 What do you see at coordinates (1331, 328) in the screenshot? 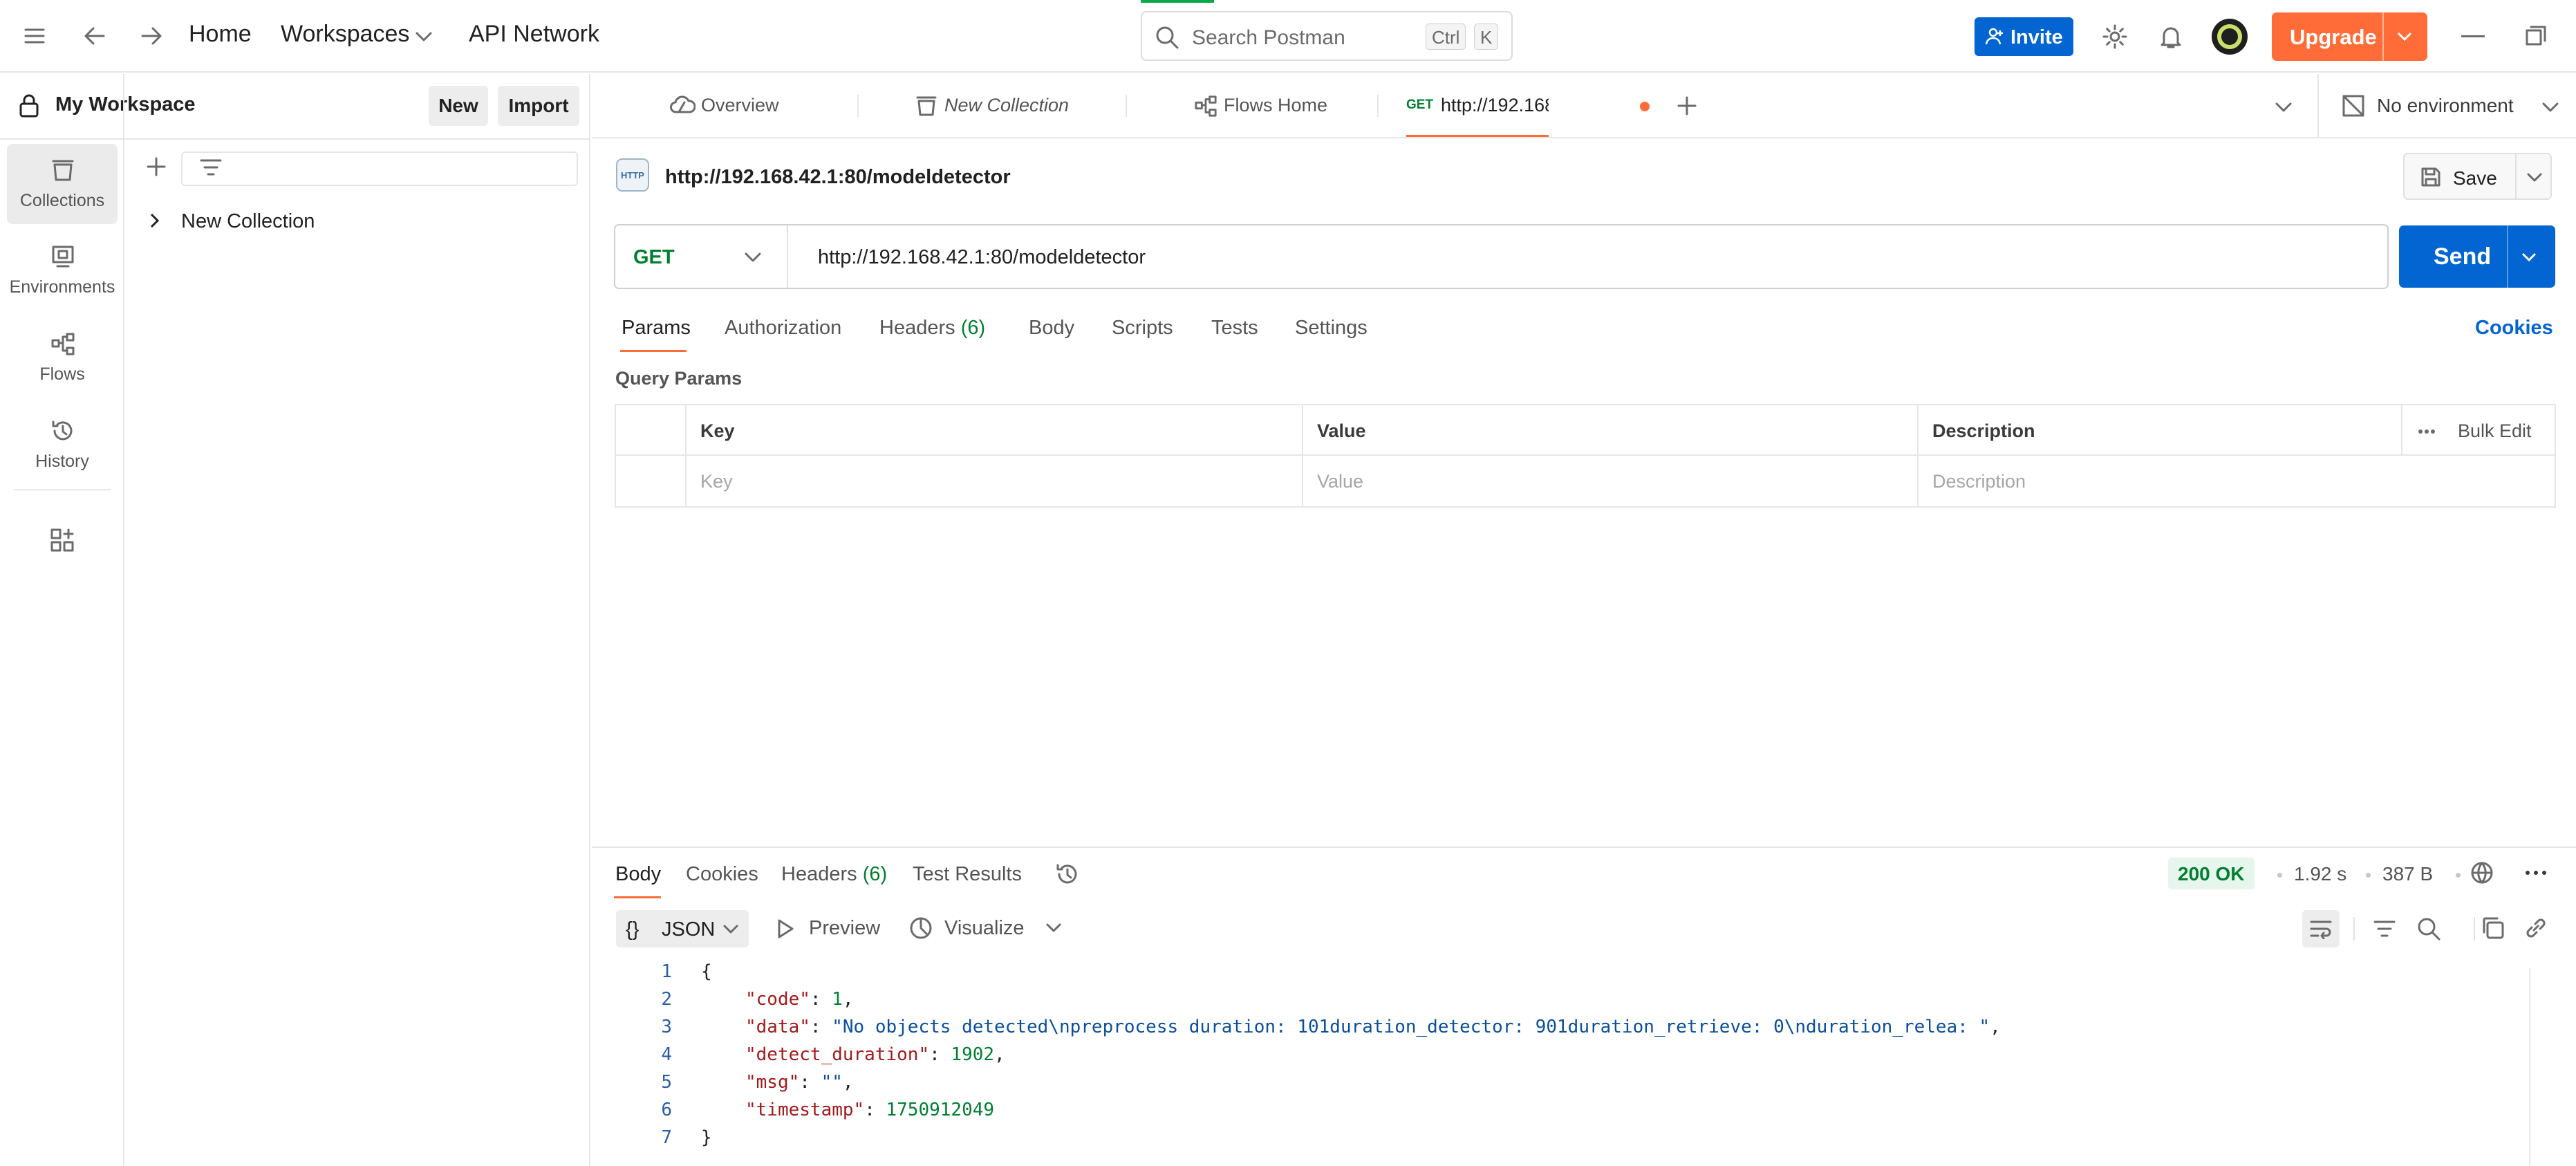
I see `tab-settings: Settings` at bounding box center [1331, 328].